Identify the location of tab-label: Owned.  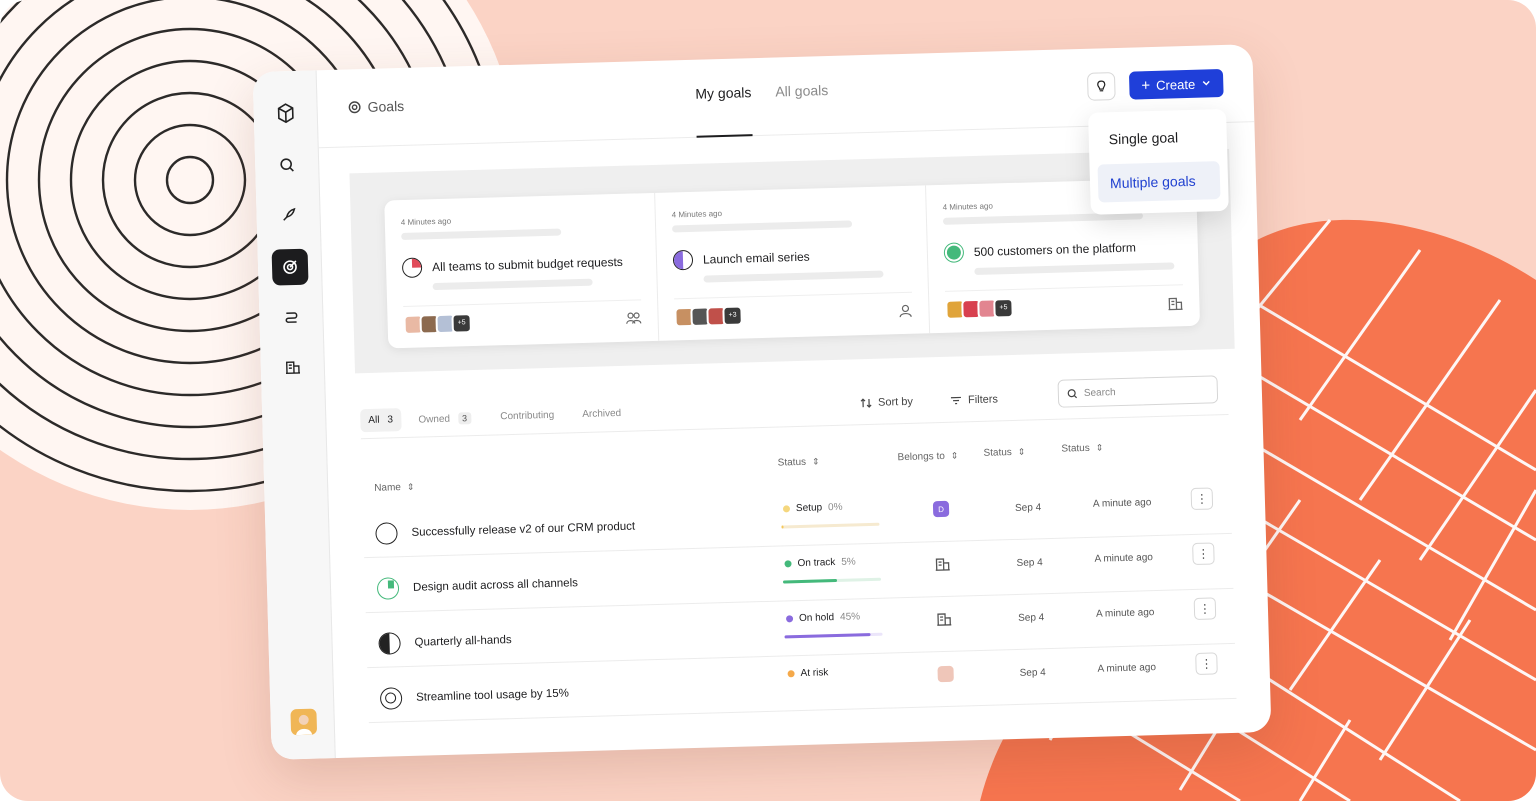
(434, 419).